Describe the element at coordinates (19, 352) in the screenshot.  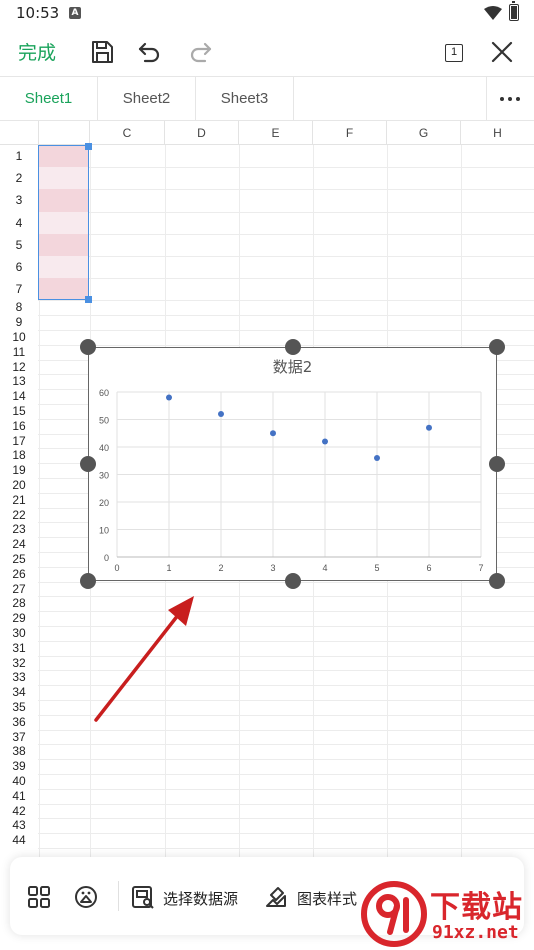
I see `row-header: 11` at that location.